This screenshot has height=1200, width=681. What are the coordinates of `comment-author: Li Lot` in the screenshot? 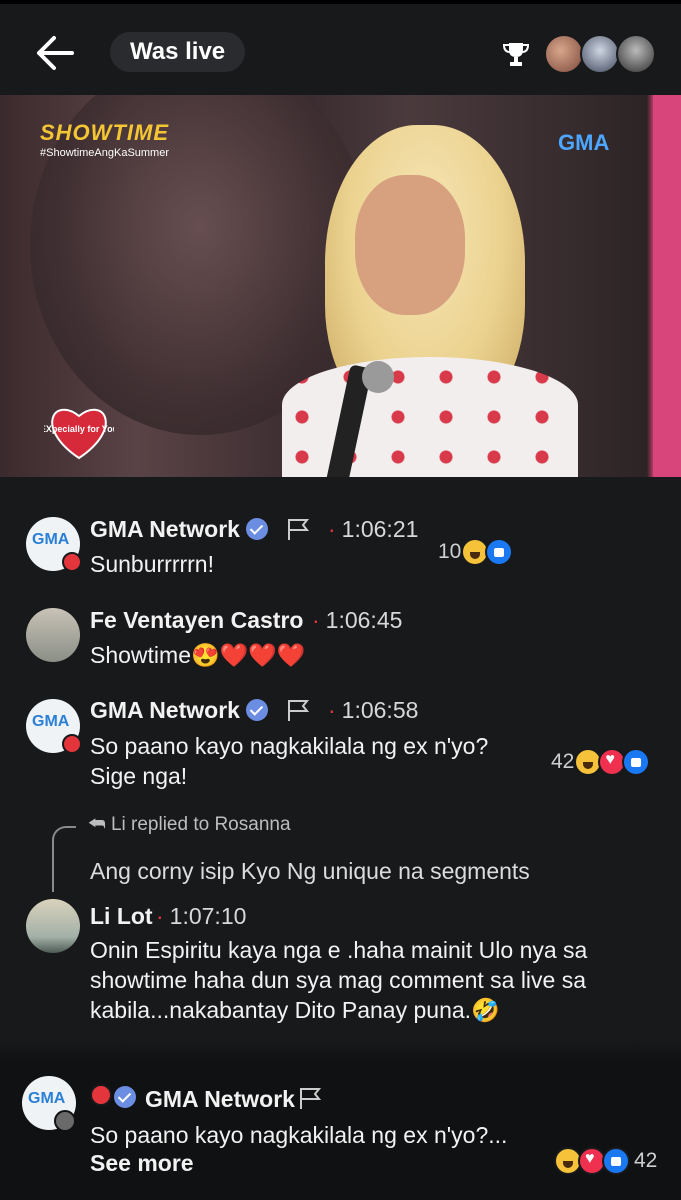 It's located at (121, 916).